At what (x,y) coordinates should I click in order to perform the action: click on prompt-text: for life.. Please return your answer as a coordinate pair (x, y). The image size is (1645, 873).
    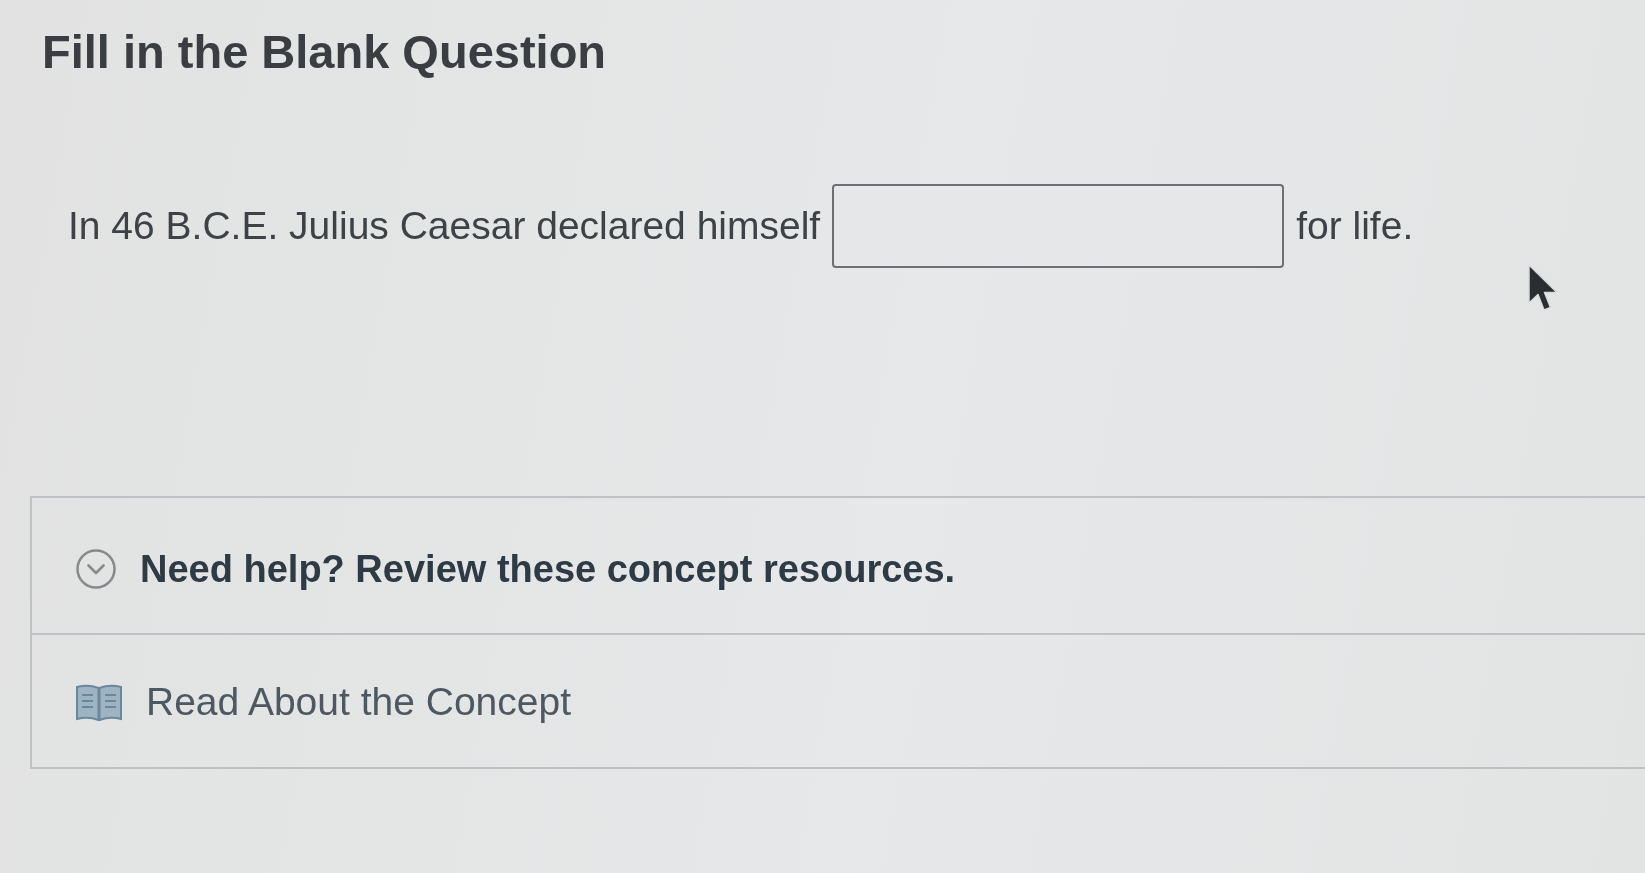
    Looking at the image, I should click on (1355, 226).